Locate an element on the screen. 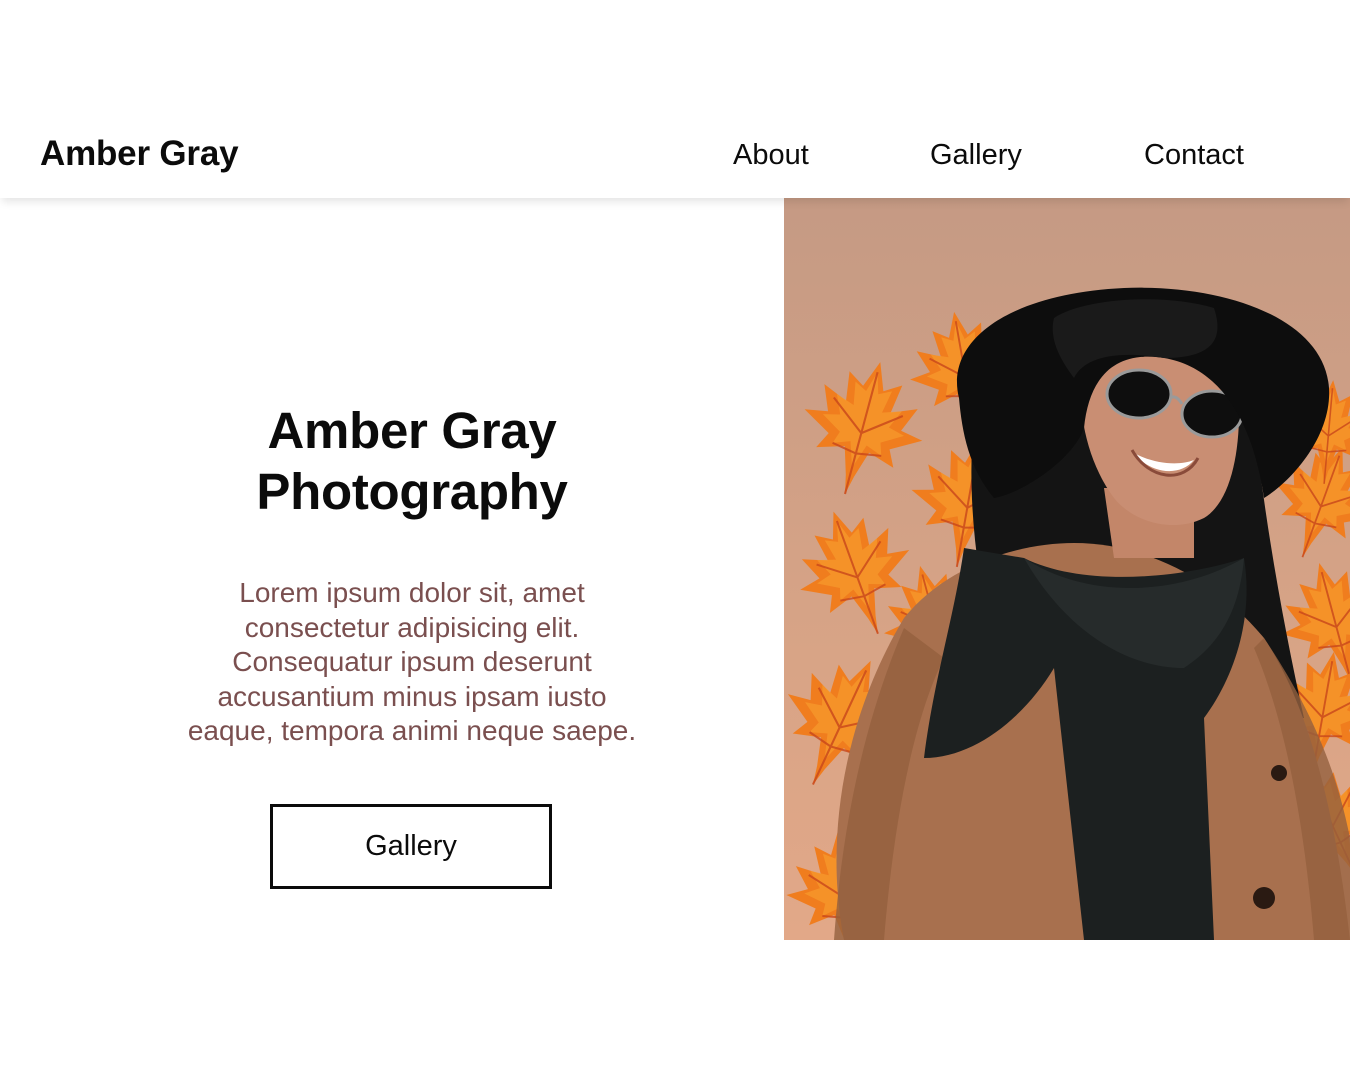 This screenshot has width=1350, height=1080. hero-description-line: Consequatur ipsum deserunt is located at coordinates (412, 661).